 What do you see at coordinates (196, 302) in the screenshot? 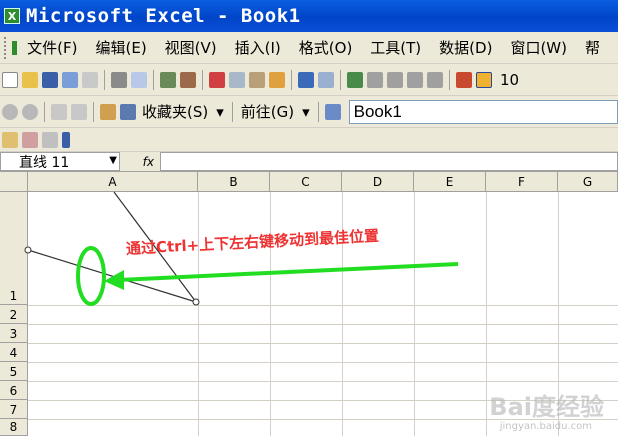
I see `line-handle-end` at bounding box center [196, 302].